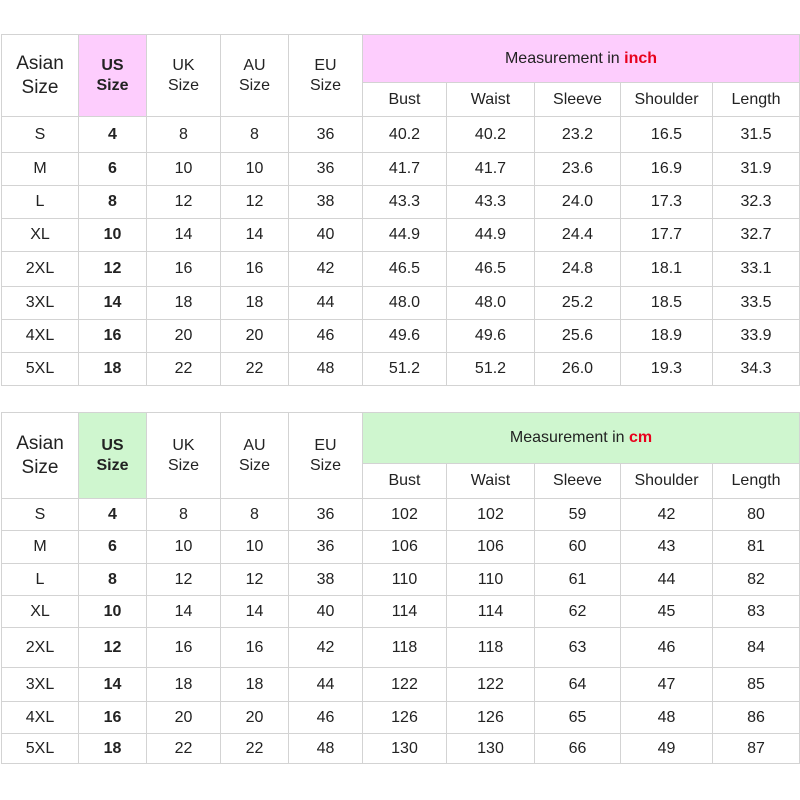  Describe the element at coordinates (400, 611) in the screenshot. I see `table-row: XL 10 14 14 40 114 114 62 45 83` at that location.